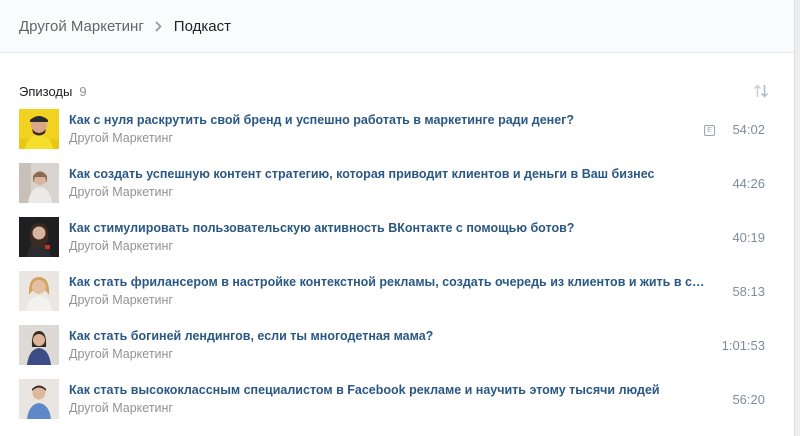 The height and width of the screenshot is (436, 800). What do you see at coordinates (397, 26) in the screenshot?
I see `breadcrumb: Другой Маркетинг Подкаст` at bounding box center [397, 26].